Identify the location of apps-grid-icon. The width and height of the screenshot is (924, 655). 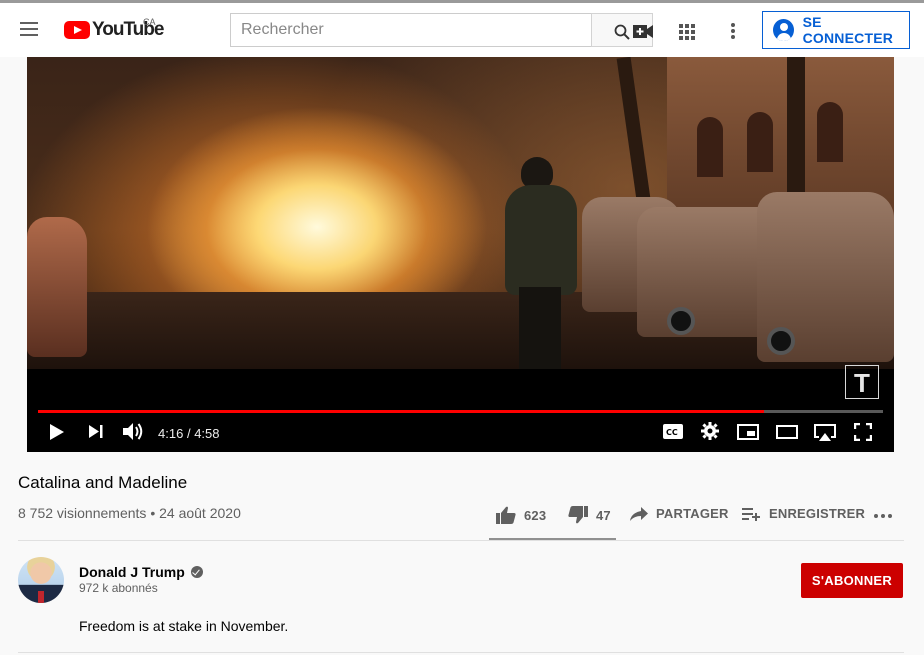
(687, 32).